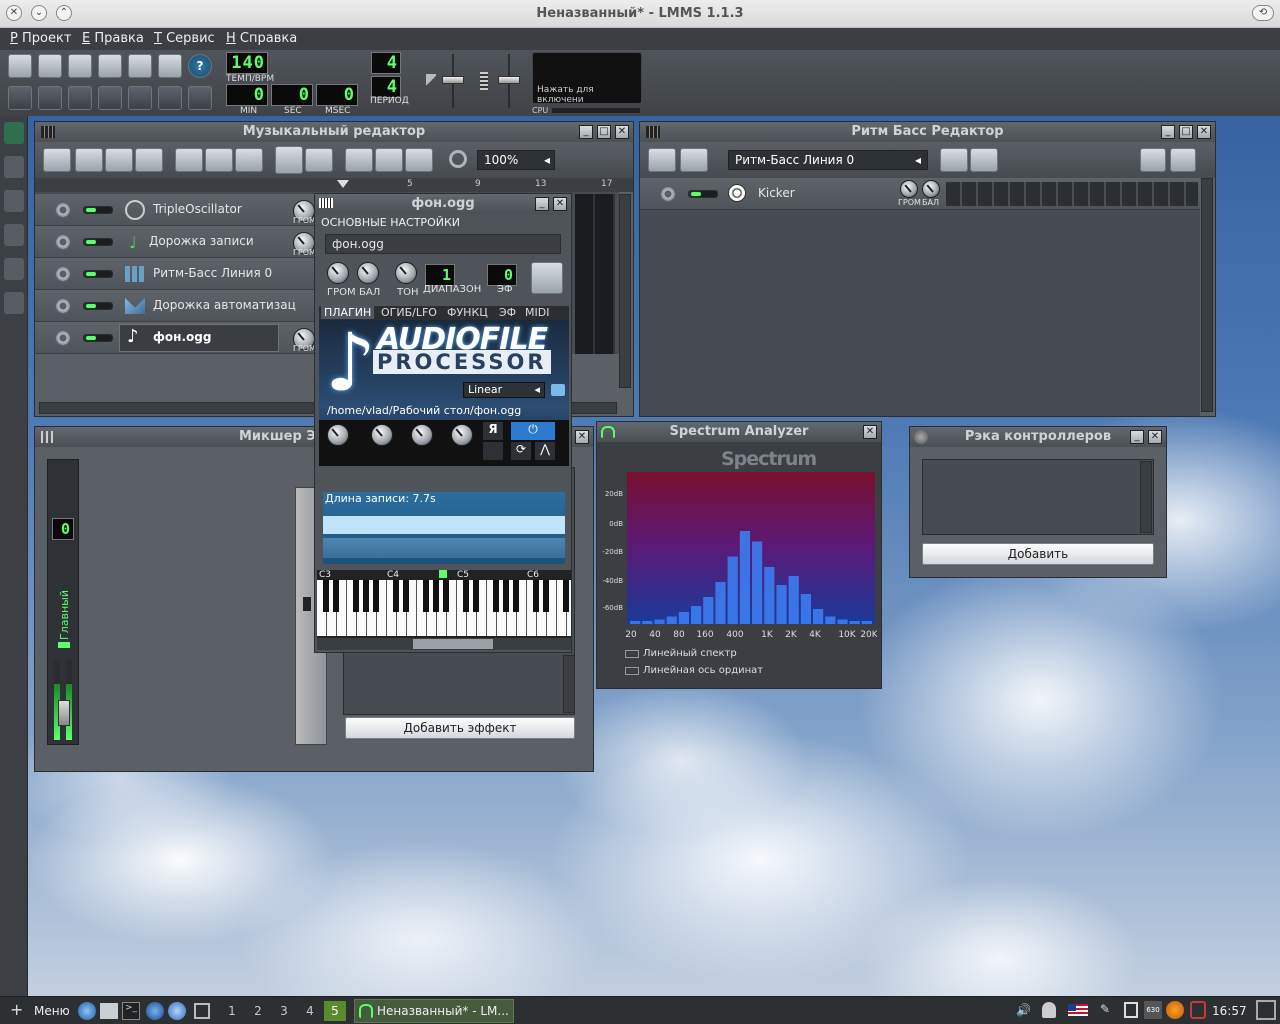 This screenshot has width=1280, height=1024. What do you see at coordinates (335, 1011) in the screenshot?
I see `workspace-button: 5` at bounding box center [335, 1011].